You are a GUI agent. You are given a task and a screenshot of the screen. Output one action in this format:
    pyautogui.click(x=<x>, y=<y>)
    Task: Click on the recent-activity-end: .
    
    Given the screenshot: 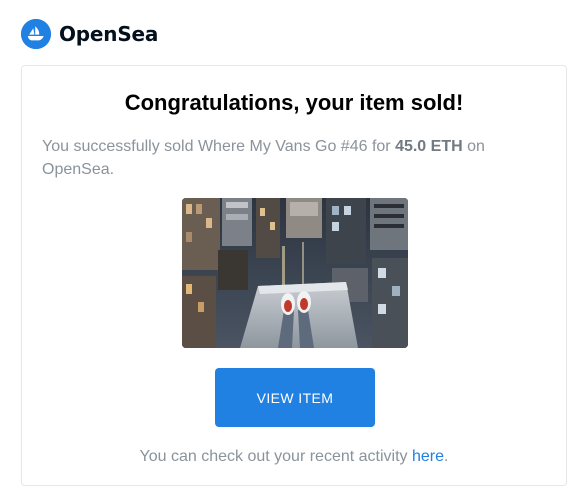 What is the action you would take?
    pyautogui.click(x=446, y=456)
    